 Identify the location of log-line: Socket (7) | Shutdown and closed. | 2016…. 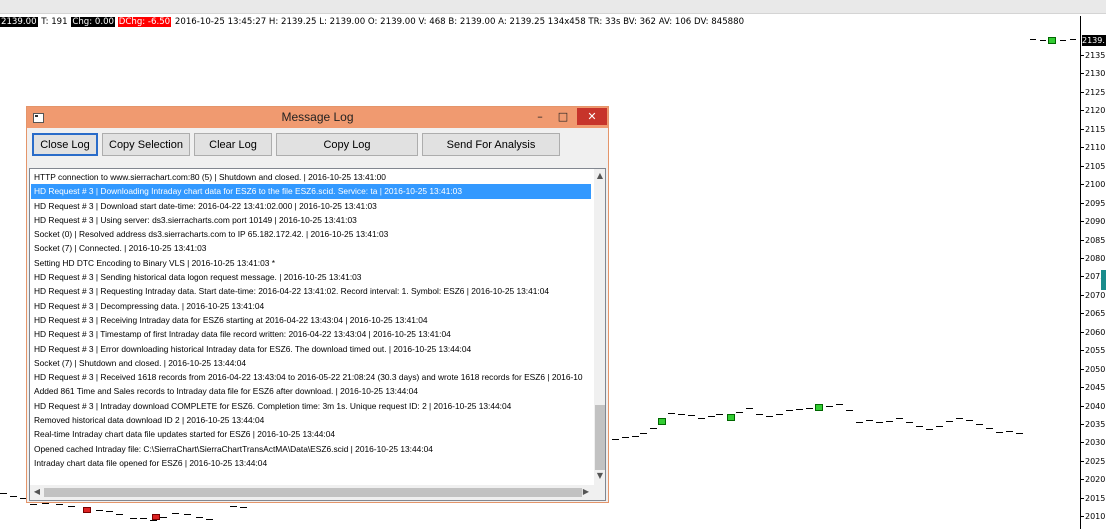
(311, 363).